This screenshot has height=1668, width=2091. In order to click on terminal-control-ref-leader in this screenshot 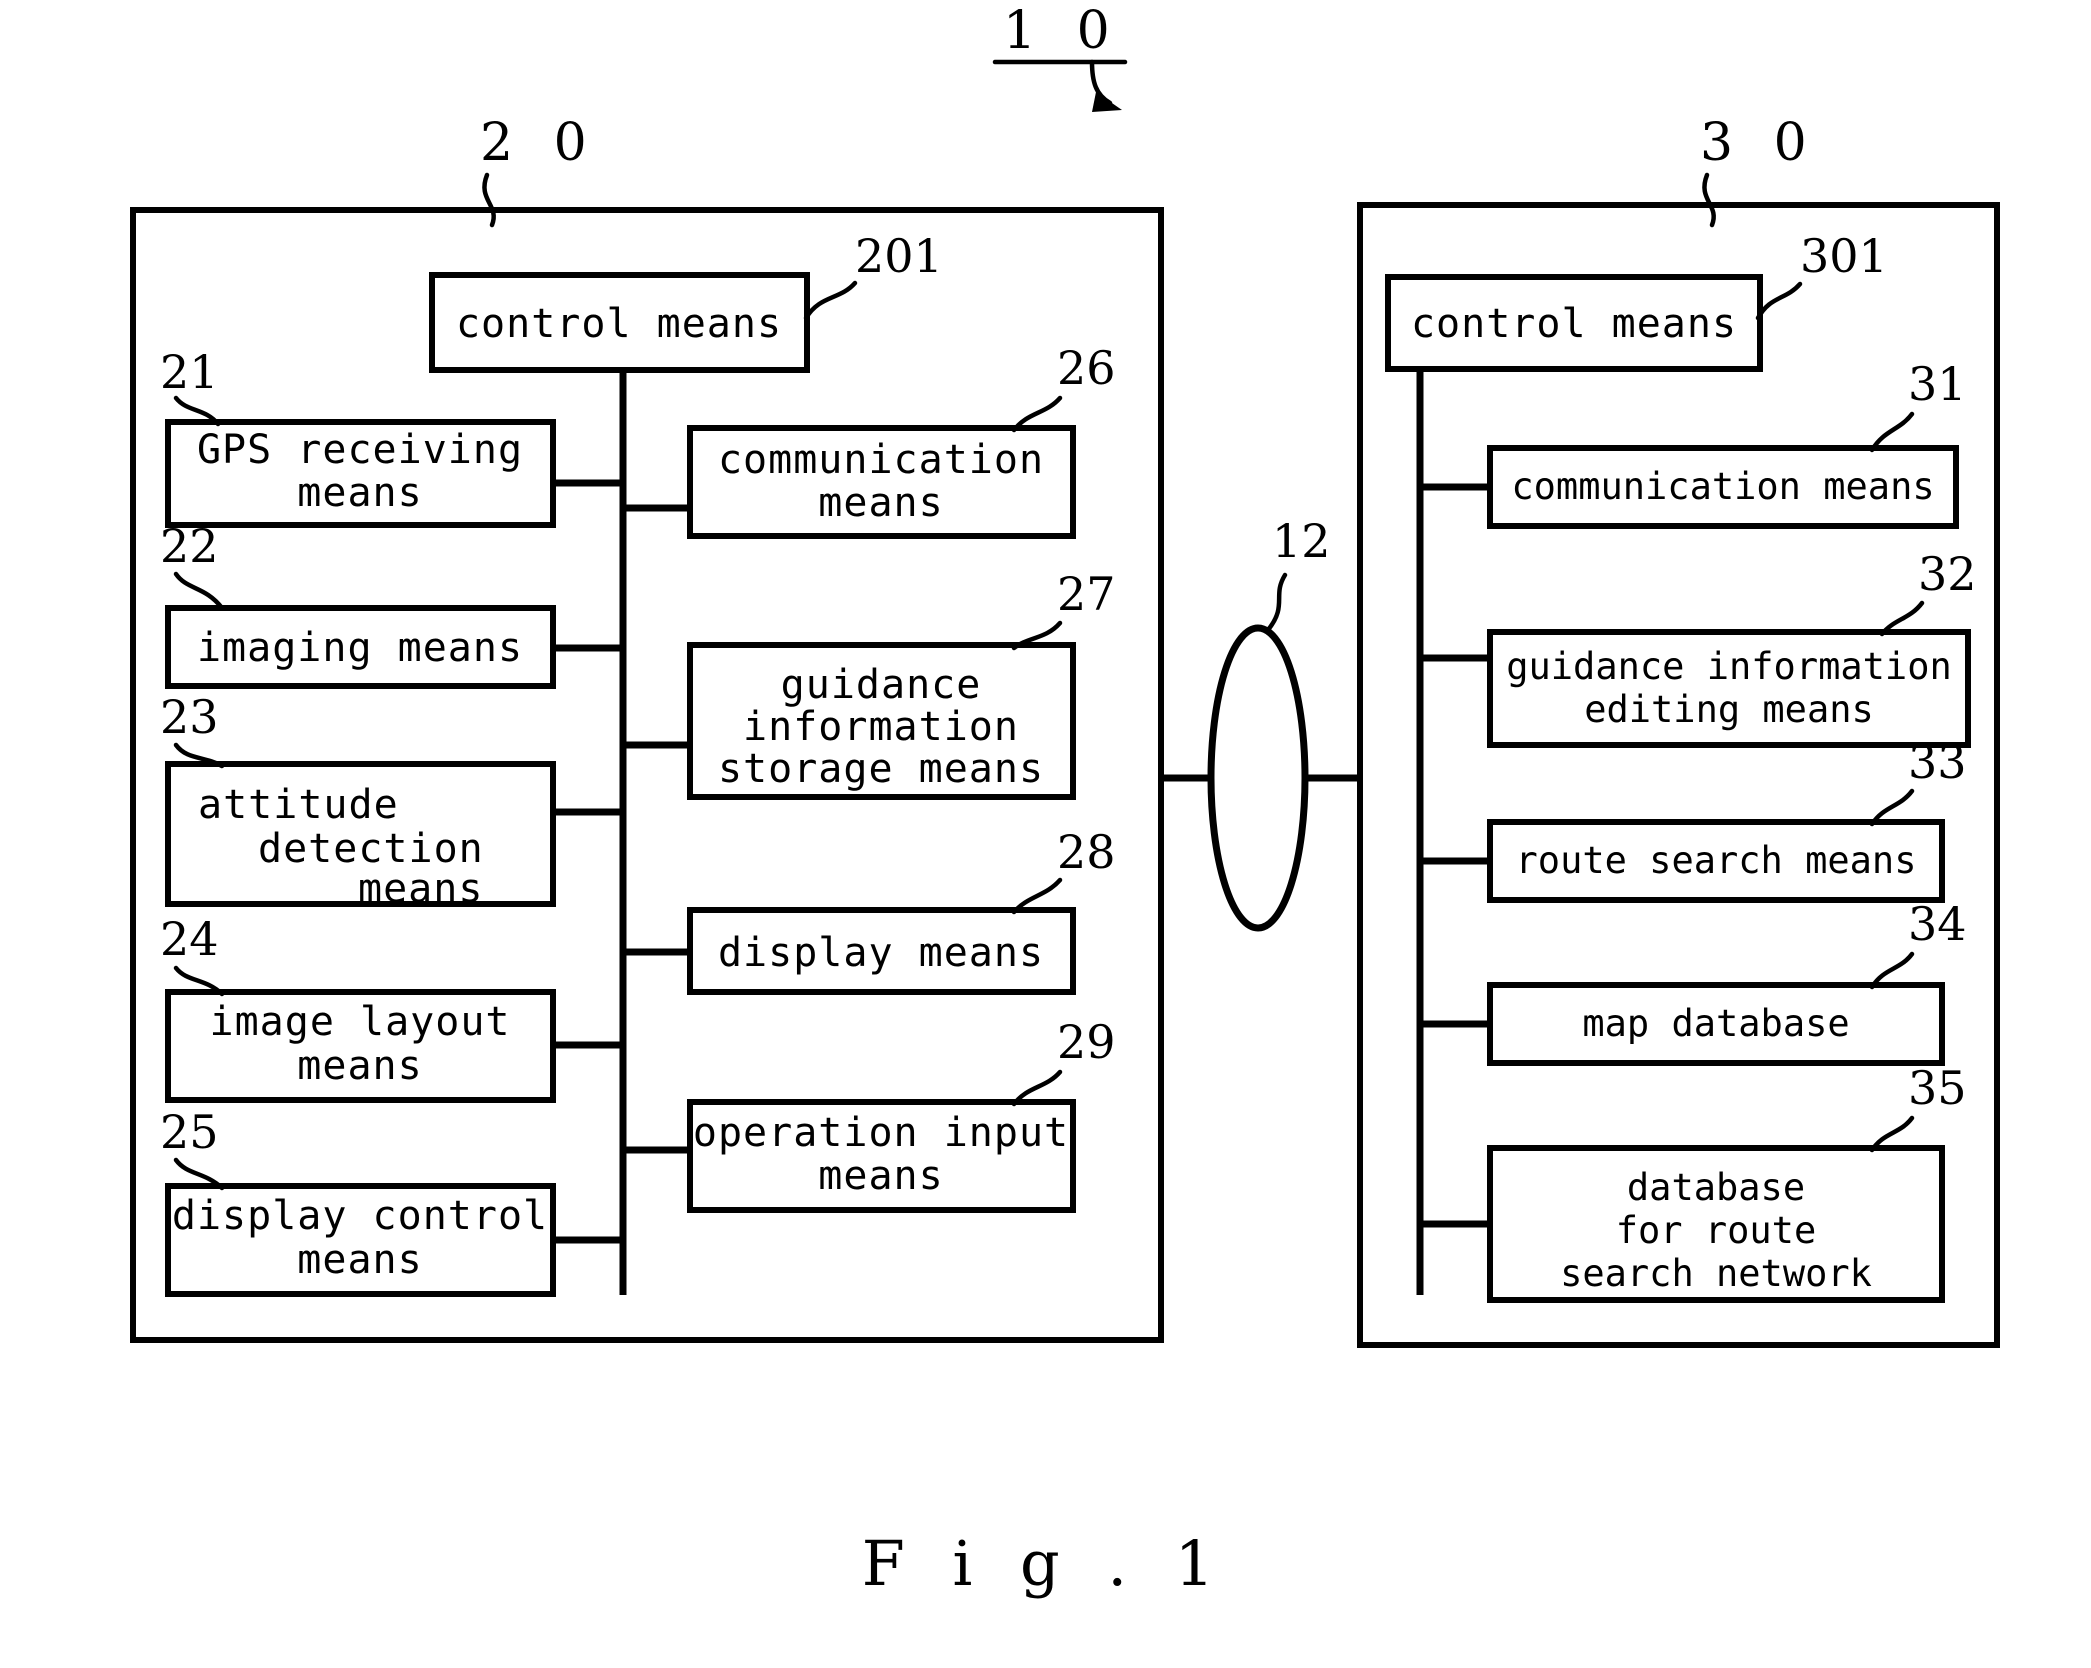, I will do `click(830, 300)`.